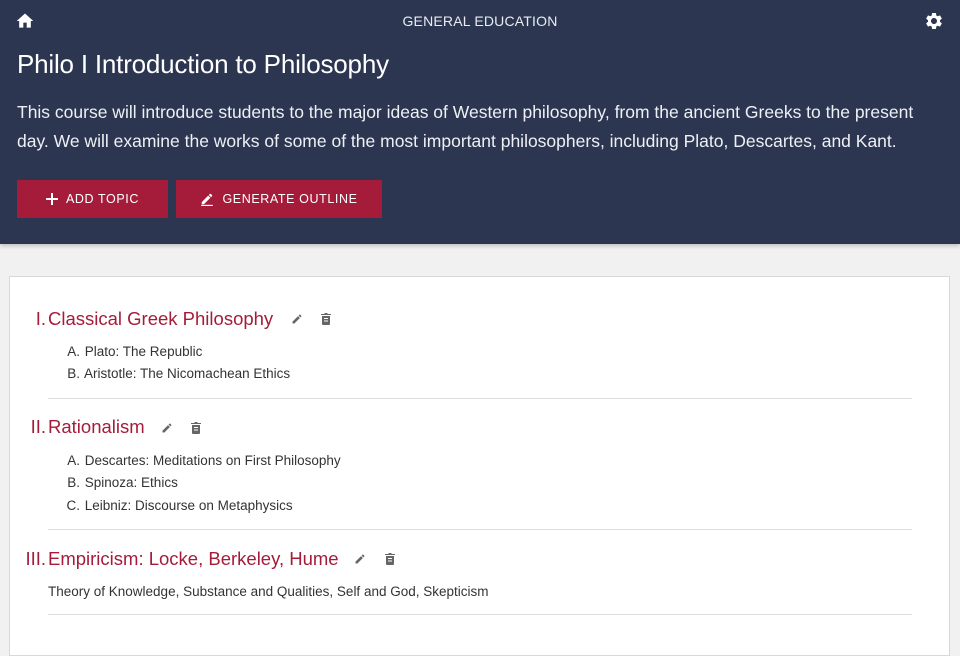 Image resolution: width=960 pixels, height=656 pixels. I want to click on add-topic-label: ADD TOPIC, so click(102, 199).